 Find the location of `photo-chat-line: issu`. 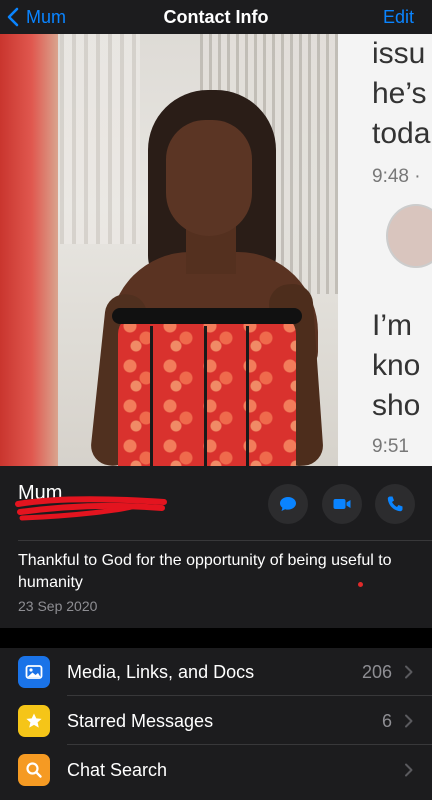

photo-chat-line: issu is located at coordinates (399, 53).